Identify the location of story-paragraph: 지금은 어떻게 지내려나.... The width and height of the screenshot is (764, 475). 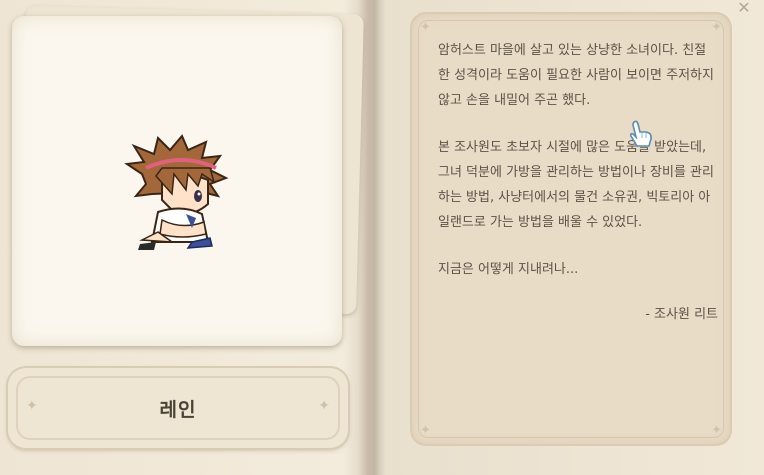
(508, 269).